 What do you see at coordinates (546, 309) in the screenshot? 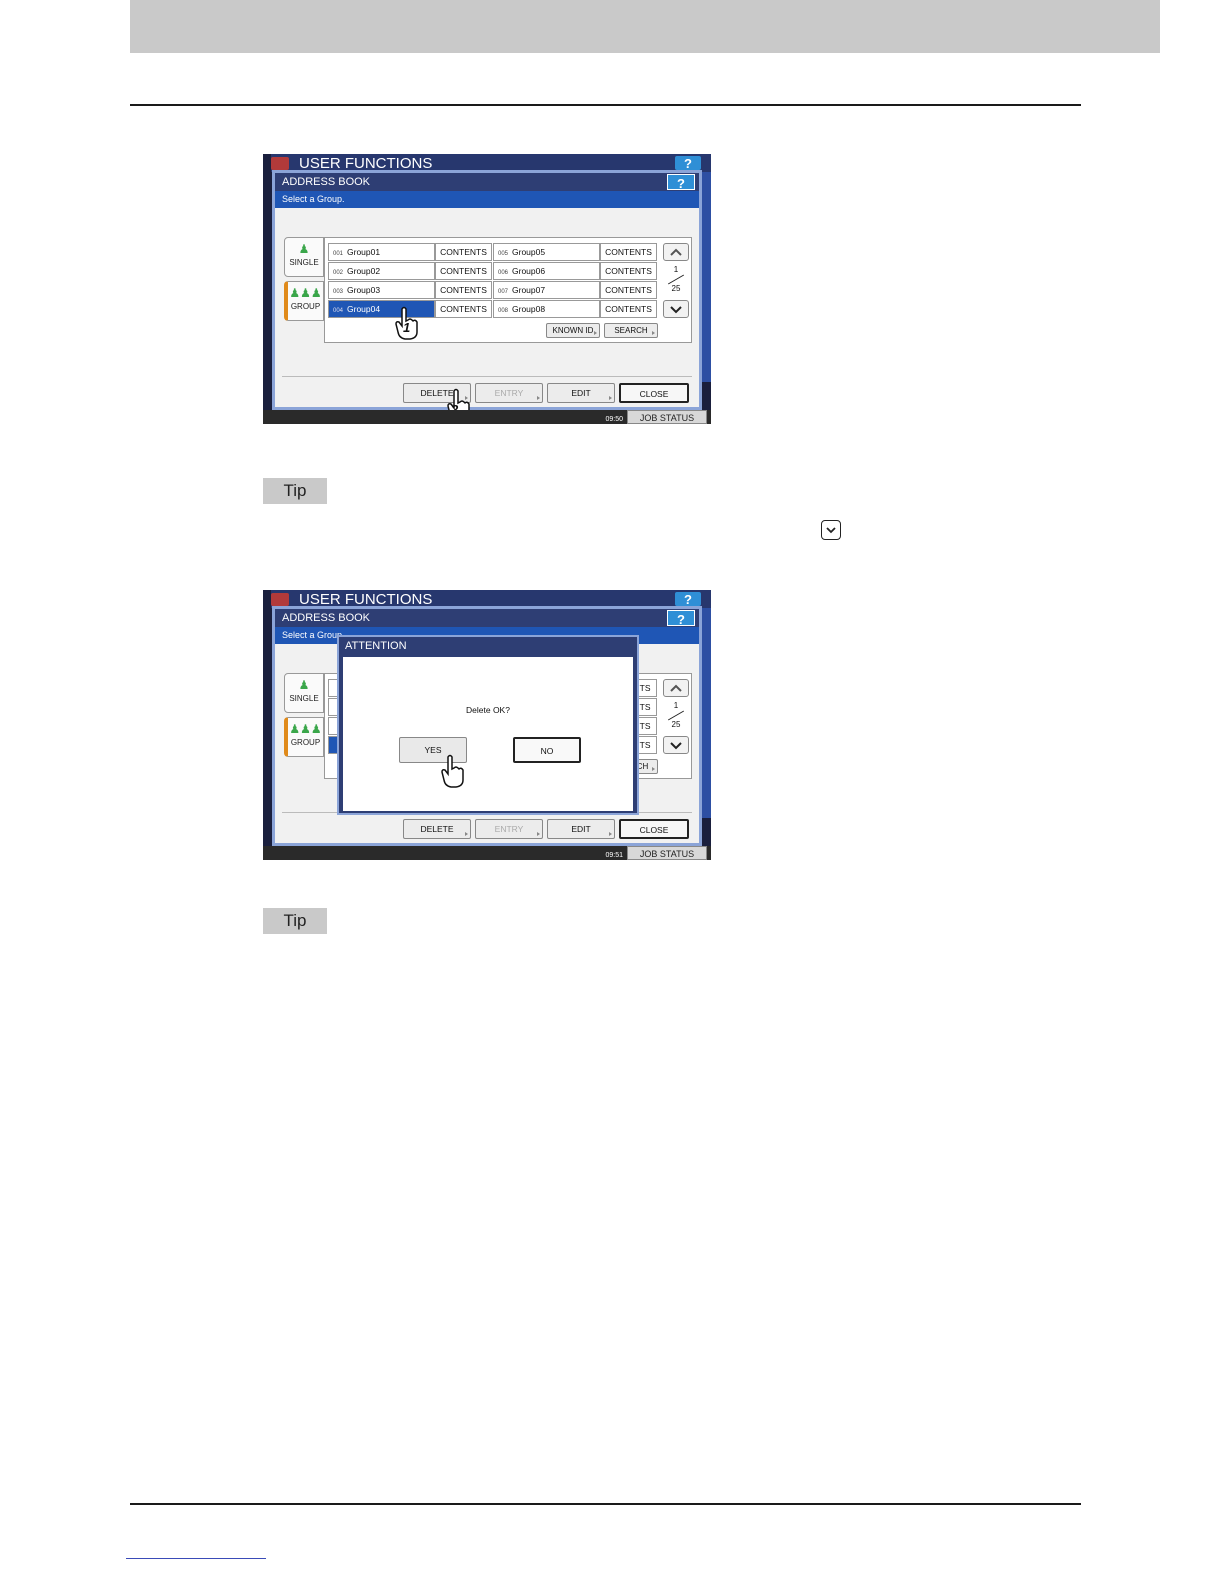
I see `group-row-008: 008 Group08` at bounding box center [546, 309].